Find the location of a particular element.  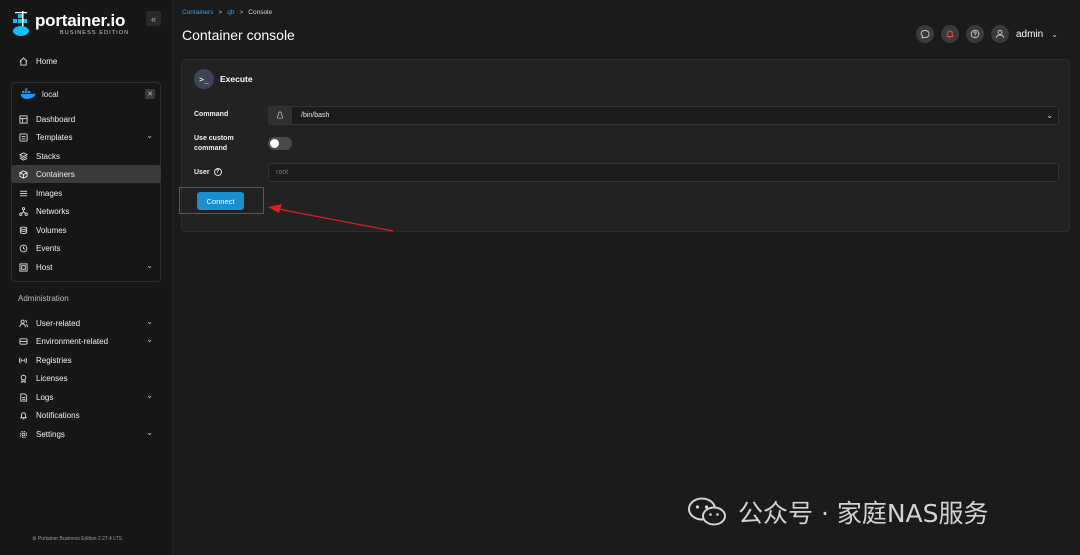

breadcrumb-current: Console is located at coordinates (260, 12).